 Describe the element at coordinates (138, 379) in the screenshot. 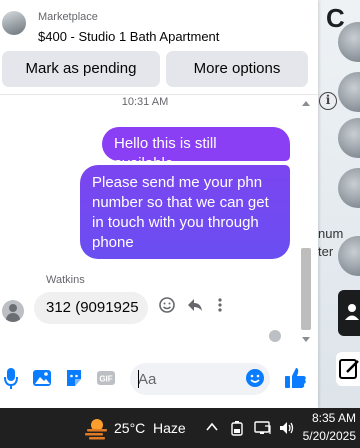

I see `text-caret` at that location.